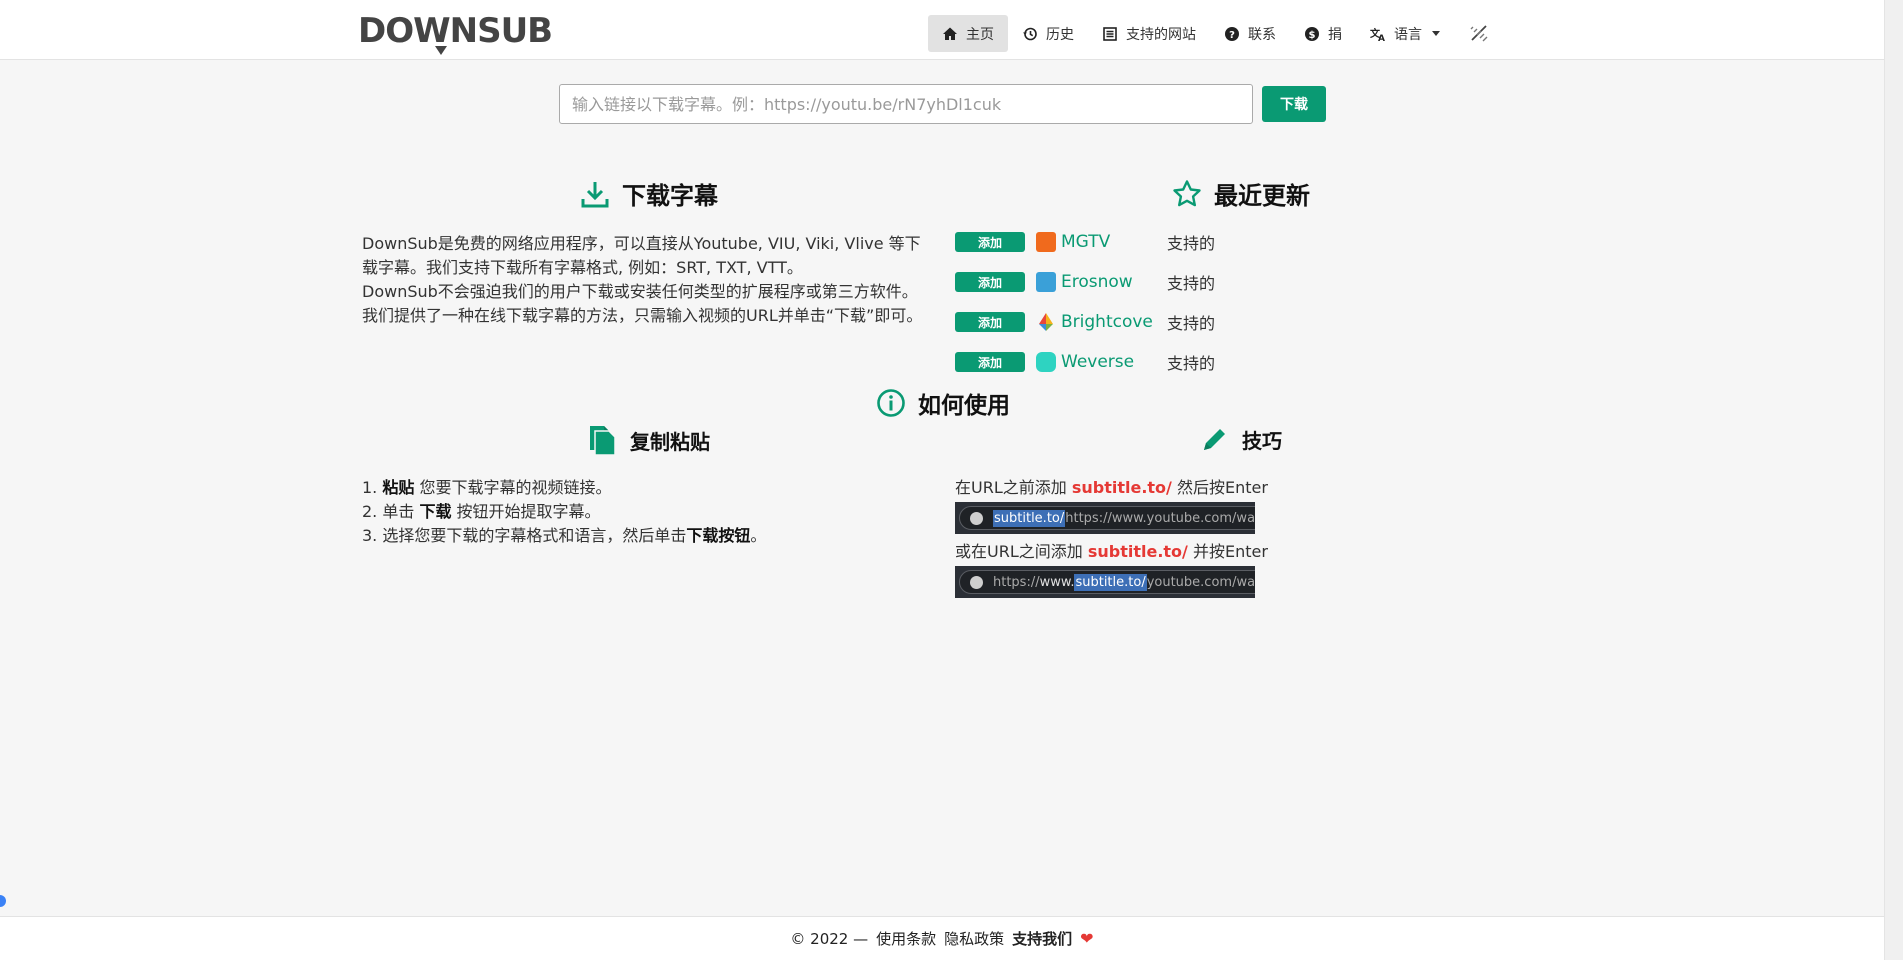  I want to click on nav-supported-sites-label: 支持的网站, so click(1161, 34).